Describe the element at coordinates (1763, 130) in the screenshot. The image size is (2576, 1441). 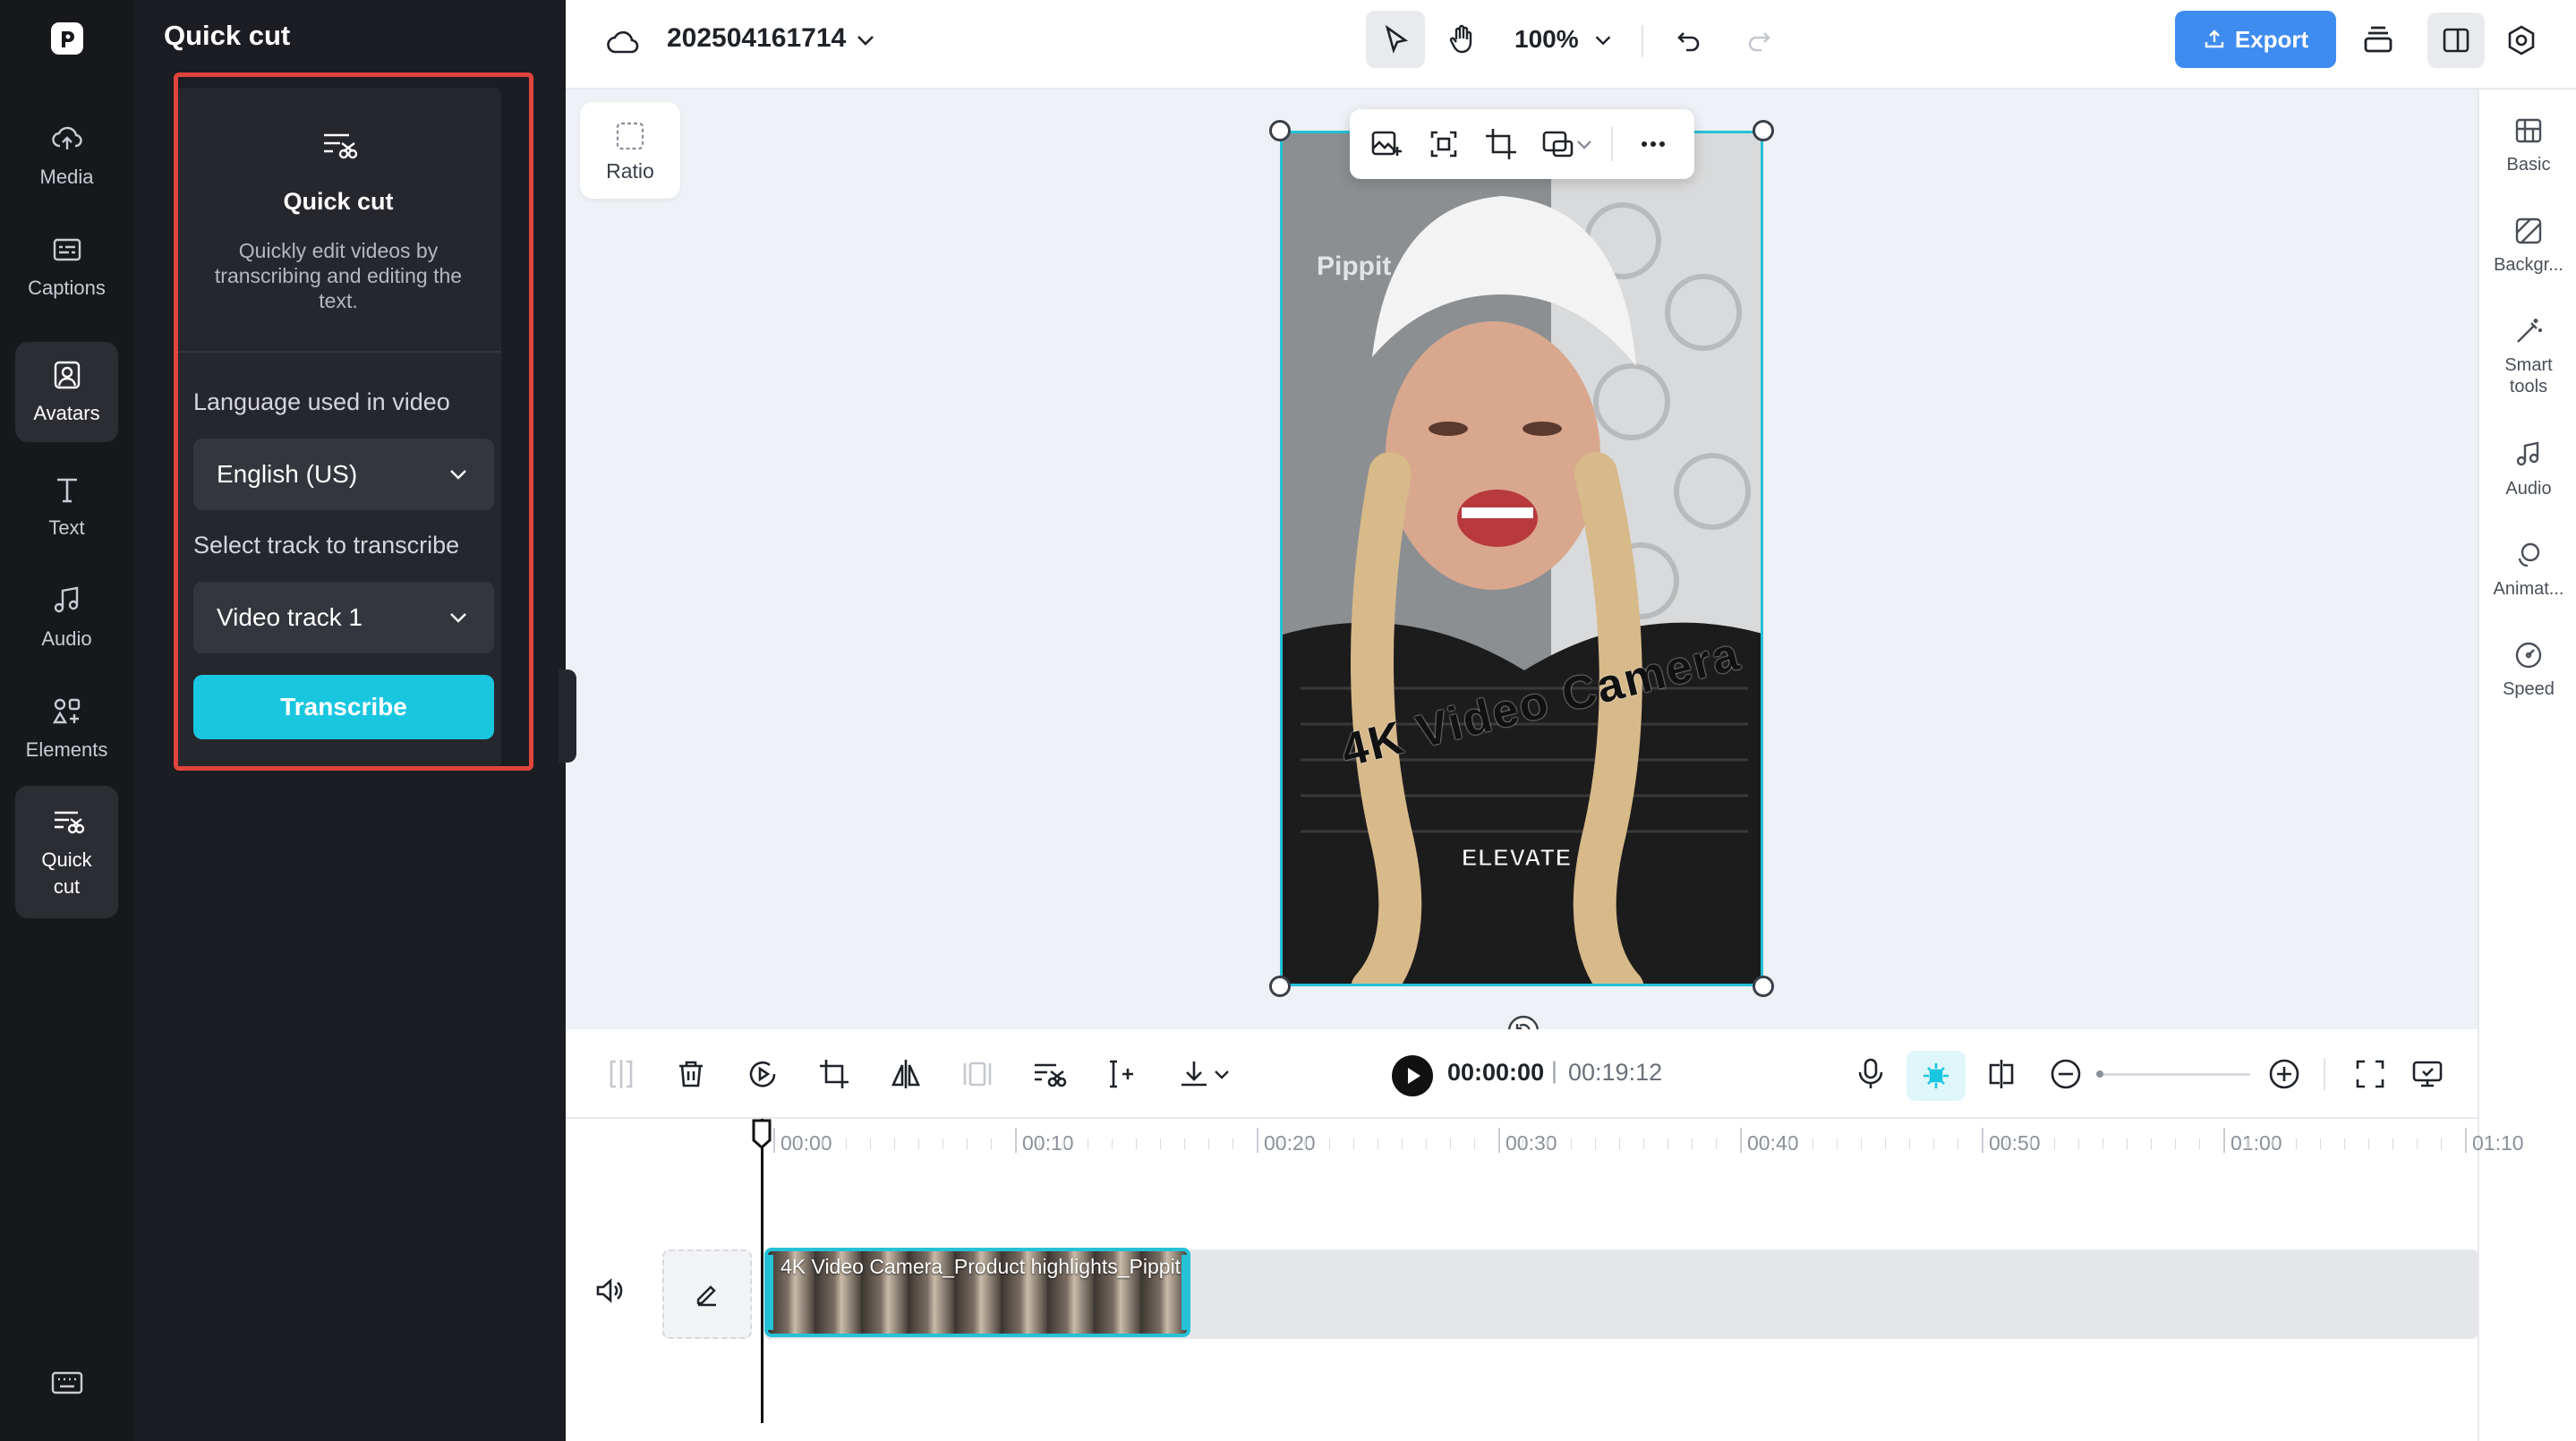
I see `resize-handle-top-right` at that location.